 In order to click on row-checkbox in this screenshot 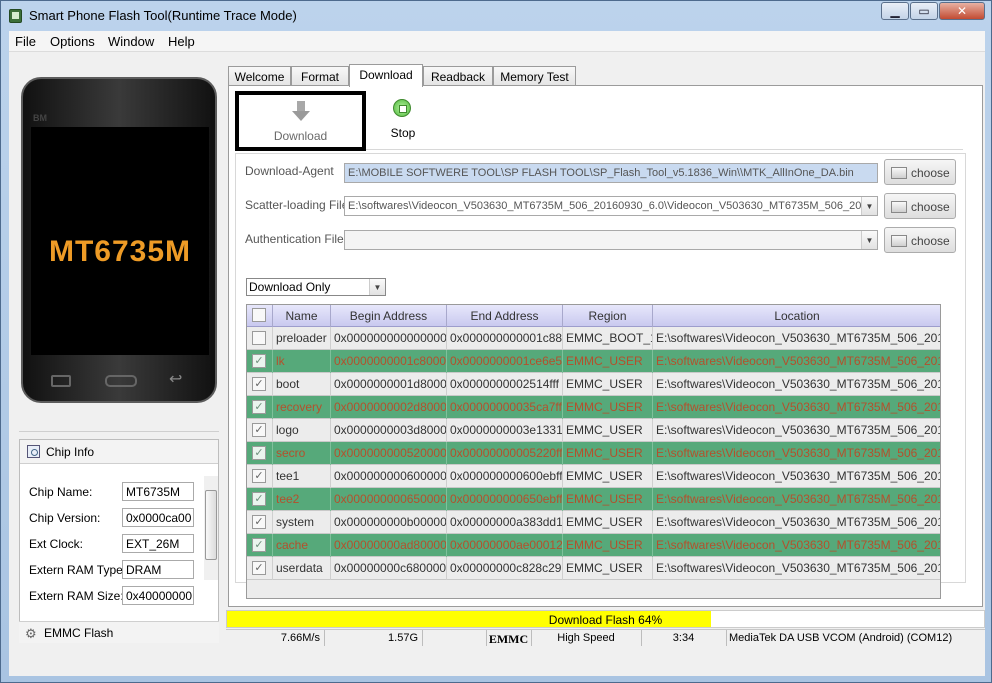, I will do `click(259, 338)`.